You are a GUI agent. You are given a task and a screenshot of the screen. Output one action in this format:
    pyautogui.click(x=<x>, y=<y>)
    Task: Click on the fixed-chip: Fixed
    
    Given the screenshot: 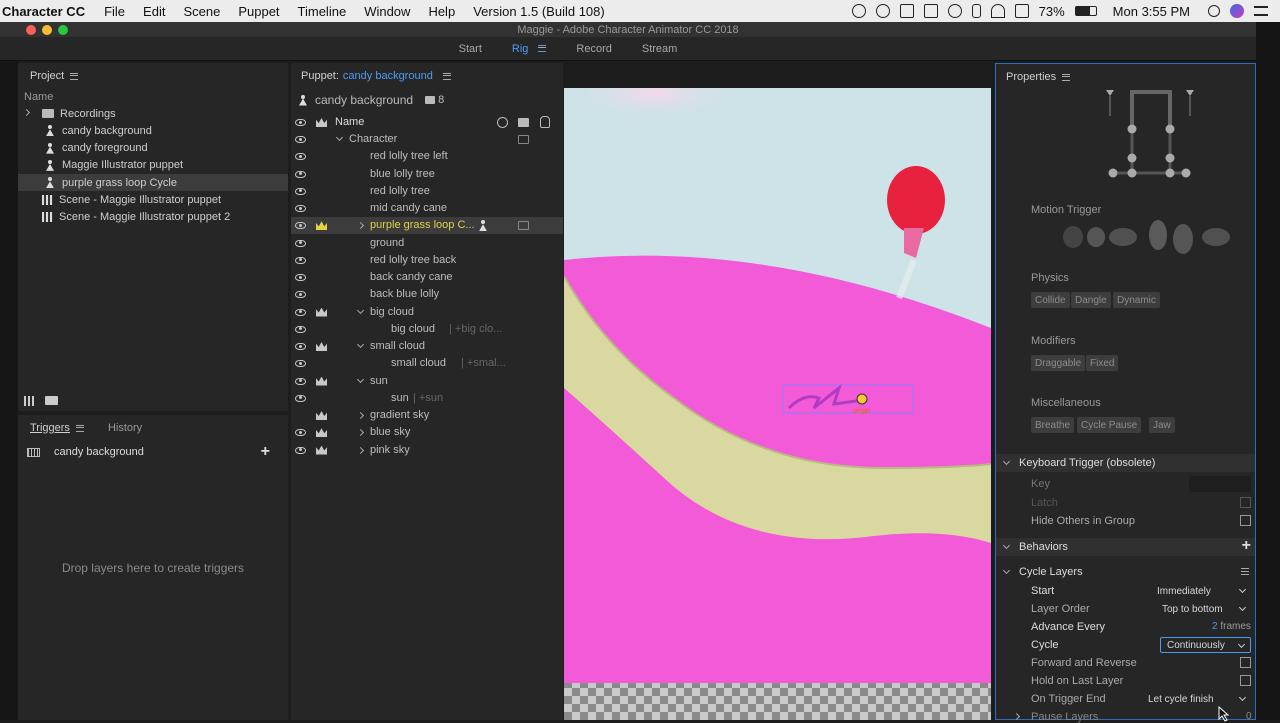 What is the action you would take?
    pyautogui.click(x=1102, y=363)
    